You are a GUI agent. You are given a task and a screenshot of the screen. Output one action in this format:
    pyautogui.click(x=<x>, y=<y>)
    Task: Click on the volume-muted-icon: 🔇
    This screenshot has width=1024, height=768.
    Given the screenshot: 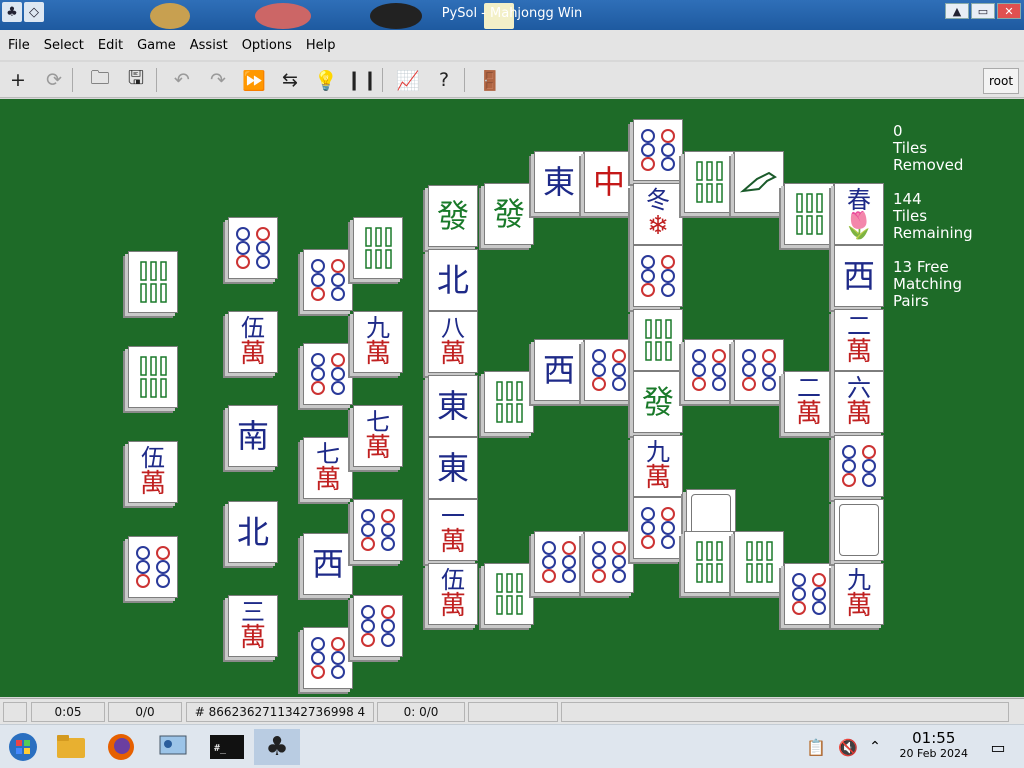 What is the action you would take?
    pyautogui.click(x=848, y=747)
    